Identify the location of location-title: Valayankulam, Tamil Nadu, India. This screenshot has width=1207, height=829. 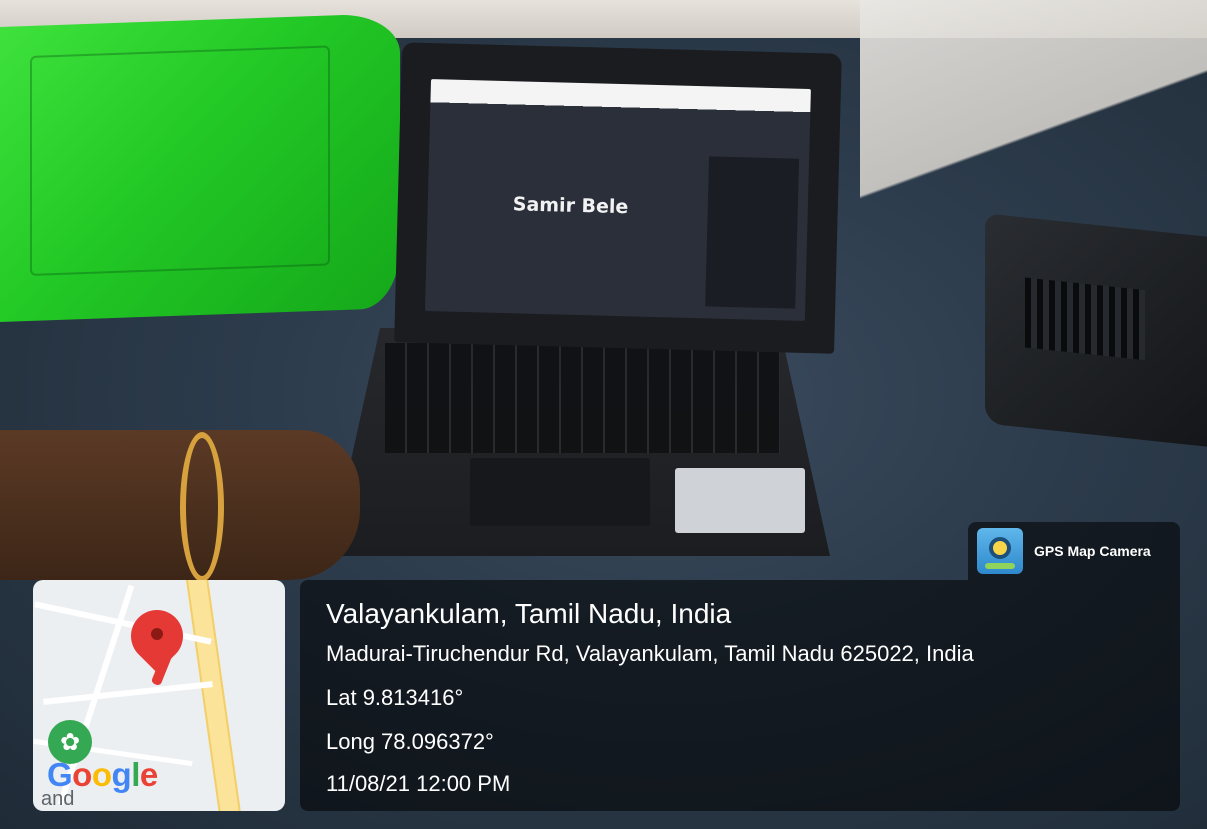
(529, 613).